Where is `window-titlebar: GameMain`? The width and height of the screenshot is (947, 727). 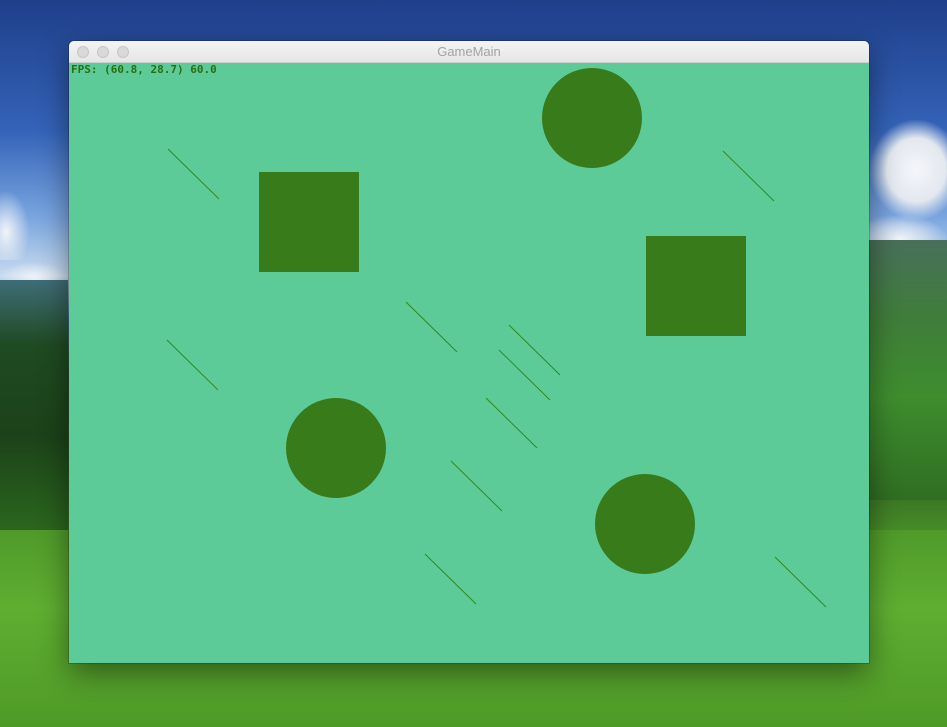 window-titlebar: GameMain is located at coordinates (469, 52).